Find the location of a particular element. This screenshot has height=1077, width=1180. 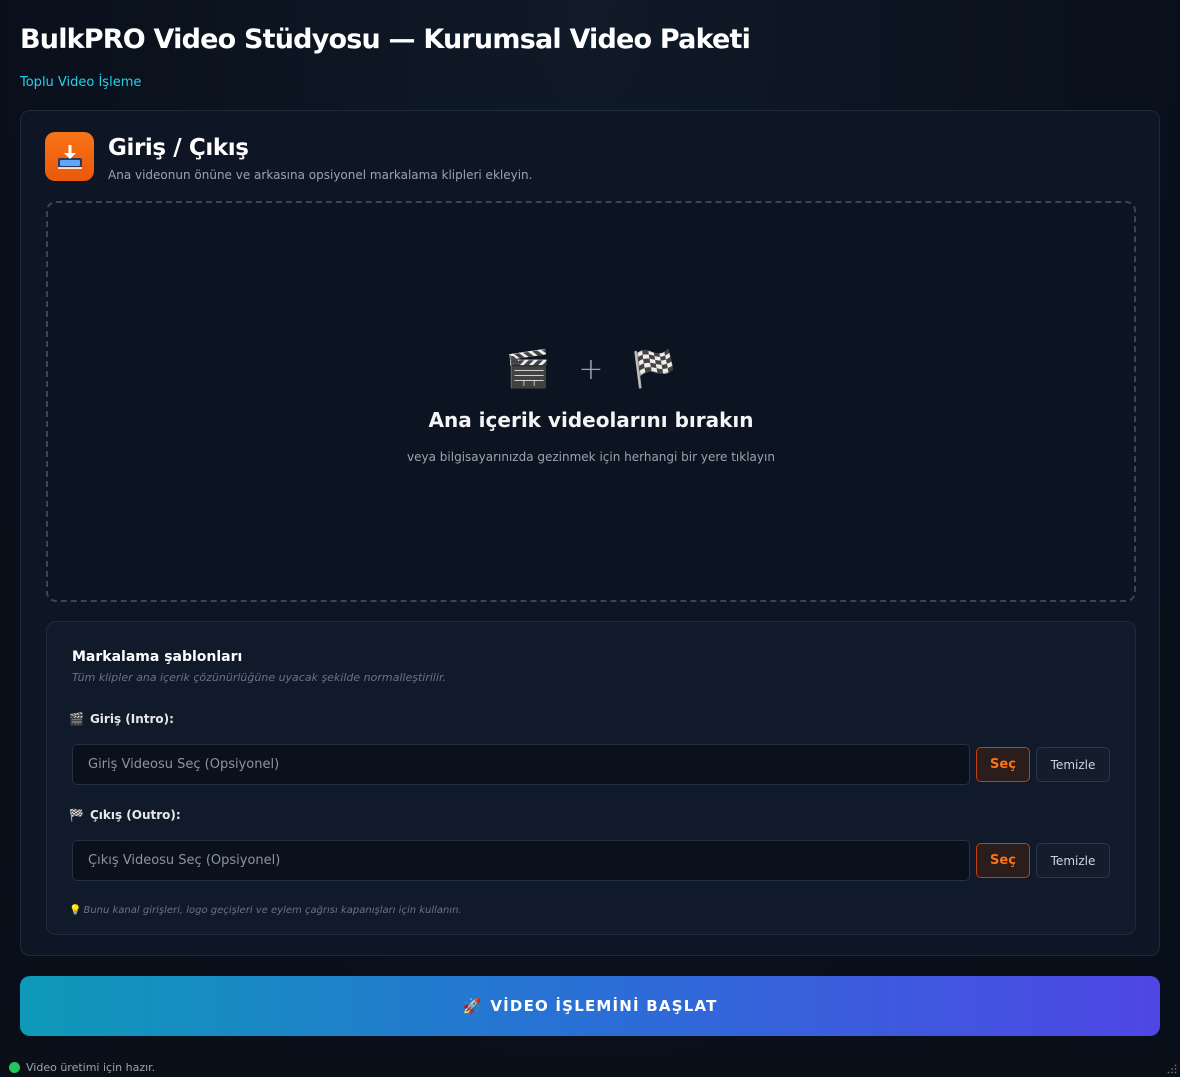

outro-select-button: Seç is located at coordinates (1003, 860).